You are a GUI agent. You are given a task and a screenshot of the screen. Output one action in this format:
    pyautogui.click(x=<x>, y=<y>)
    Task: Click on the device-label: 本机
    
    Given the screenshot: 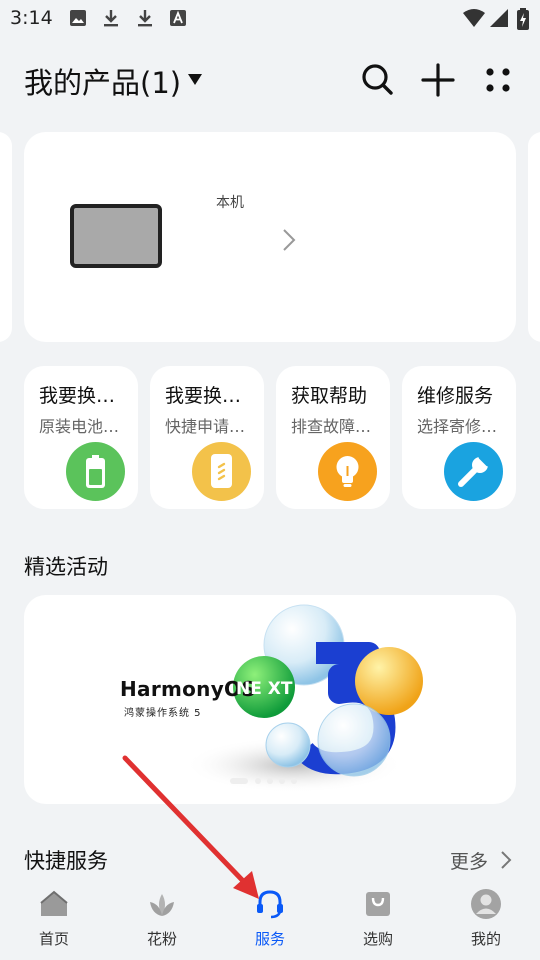 What is the action you would take?
    pyautogui.click(x=230, y=203)
    